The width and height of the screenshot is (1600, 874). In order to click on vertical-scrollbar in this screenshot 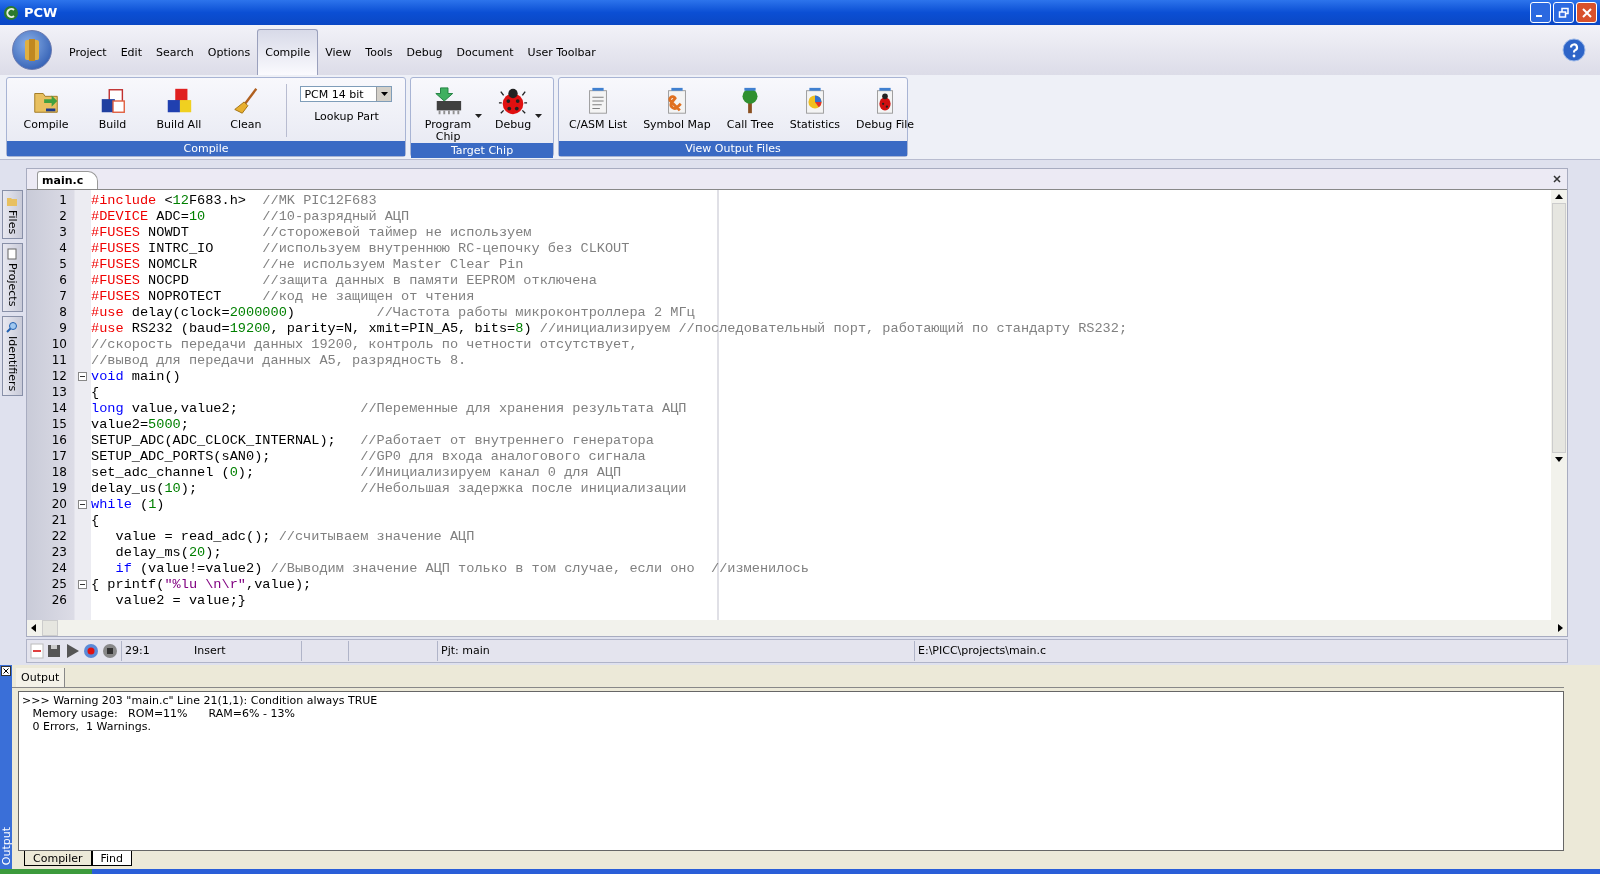, I will do `click(1559, 405)`.